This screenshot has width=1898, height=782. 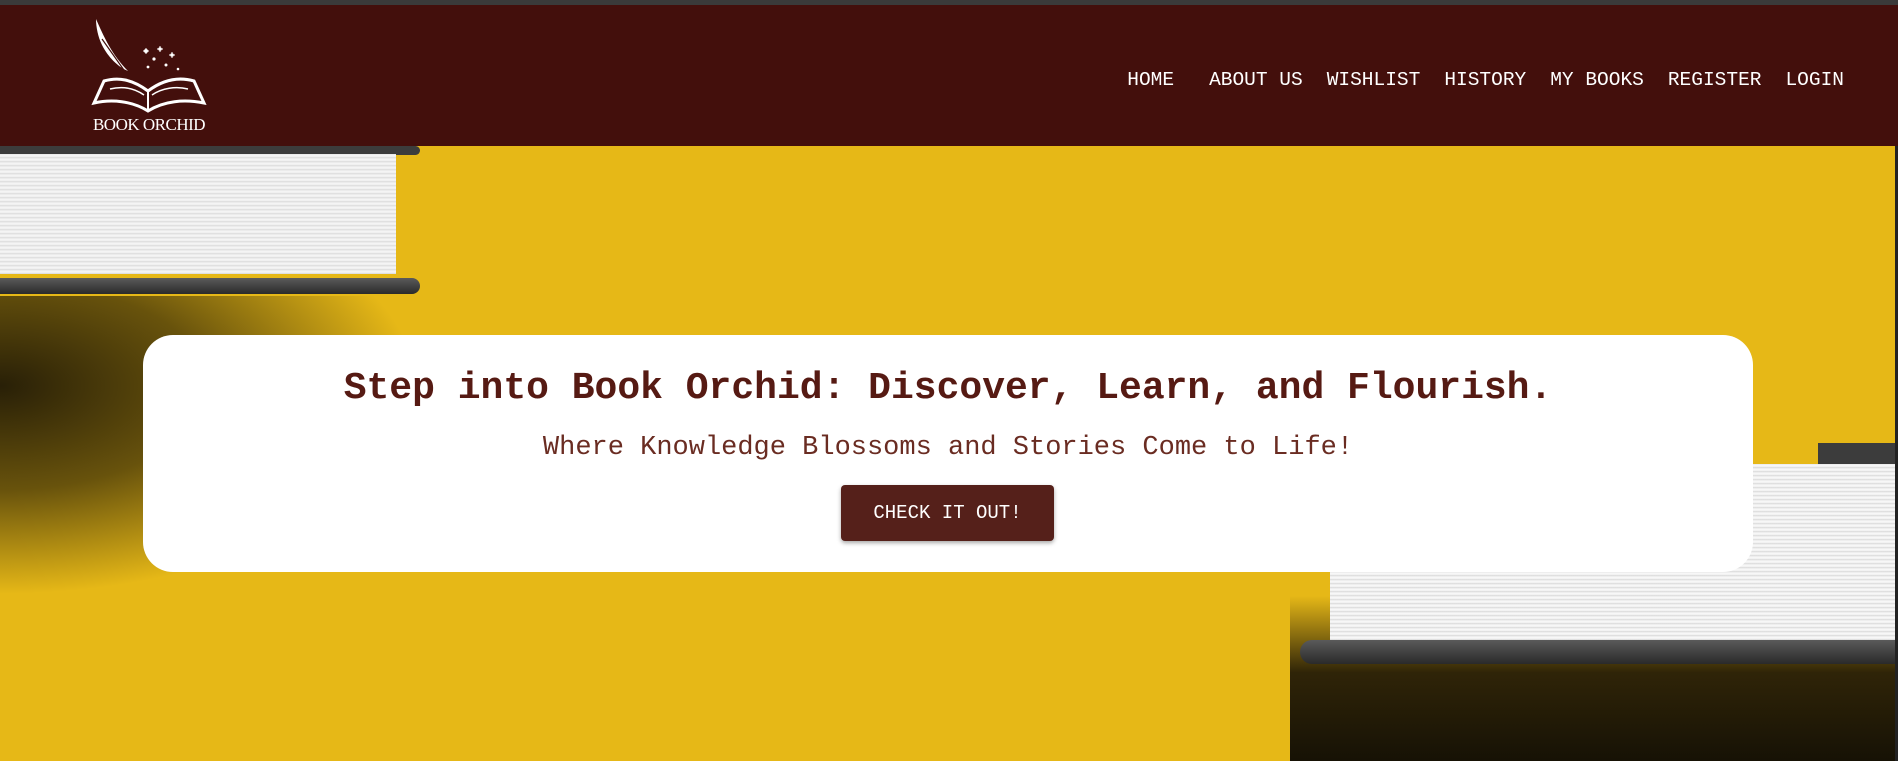 I want to click on brand-logo: BOOK ORCHID, so click(x=149, y=77).